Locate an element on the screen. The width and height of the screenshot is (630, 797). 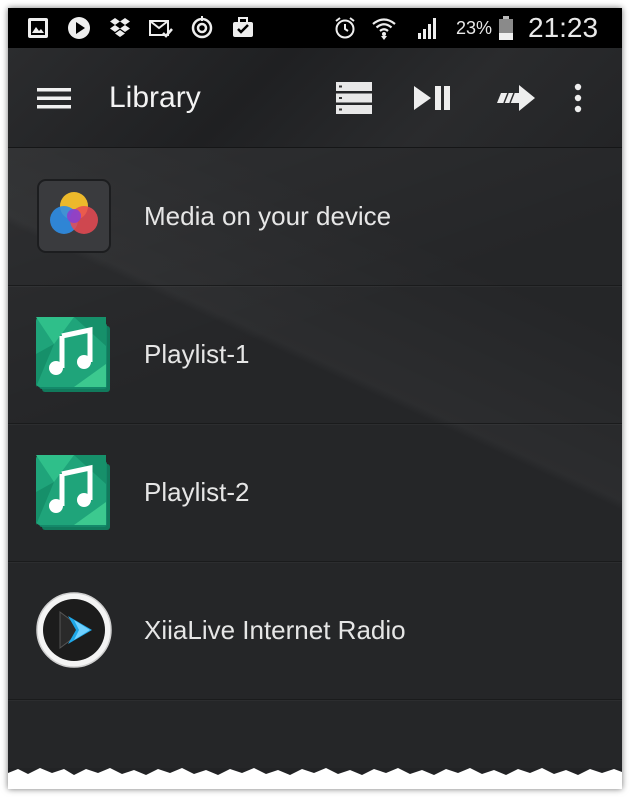
battery-percent: 23% is located at coordinates (474, 28).